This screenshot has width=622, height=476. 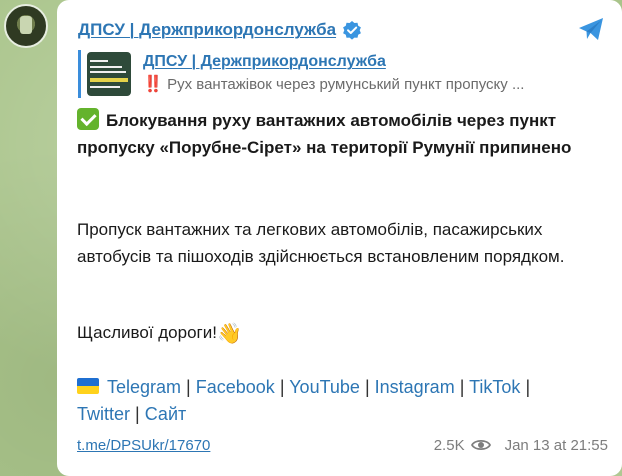 What do you see at coordinates (109, 74) in the screenshot?
I see `forwarded-thumbnail` at bounding box center [109, 74].